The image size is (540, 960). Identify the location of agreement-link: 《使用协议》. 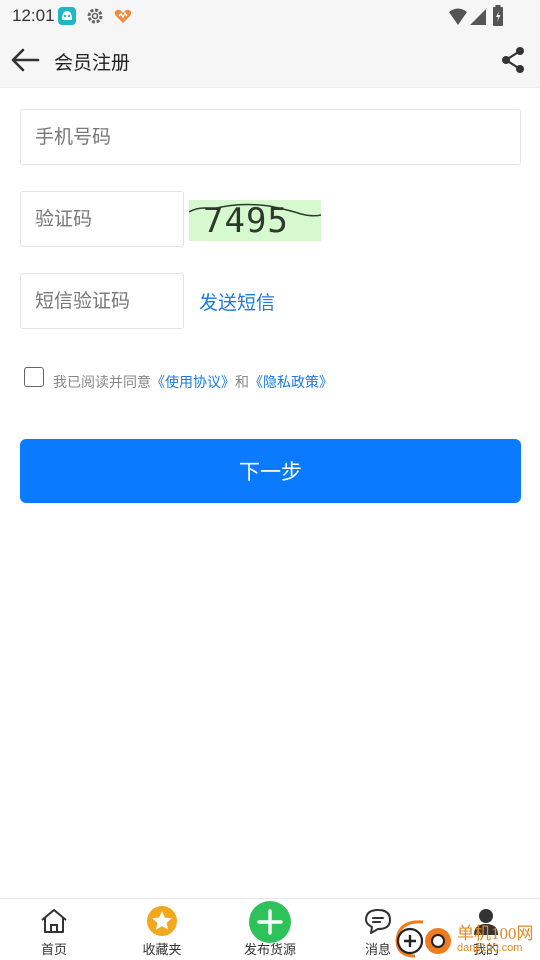
(193, 383).